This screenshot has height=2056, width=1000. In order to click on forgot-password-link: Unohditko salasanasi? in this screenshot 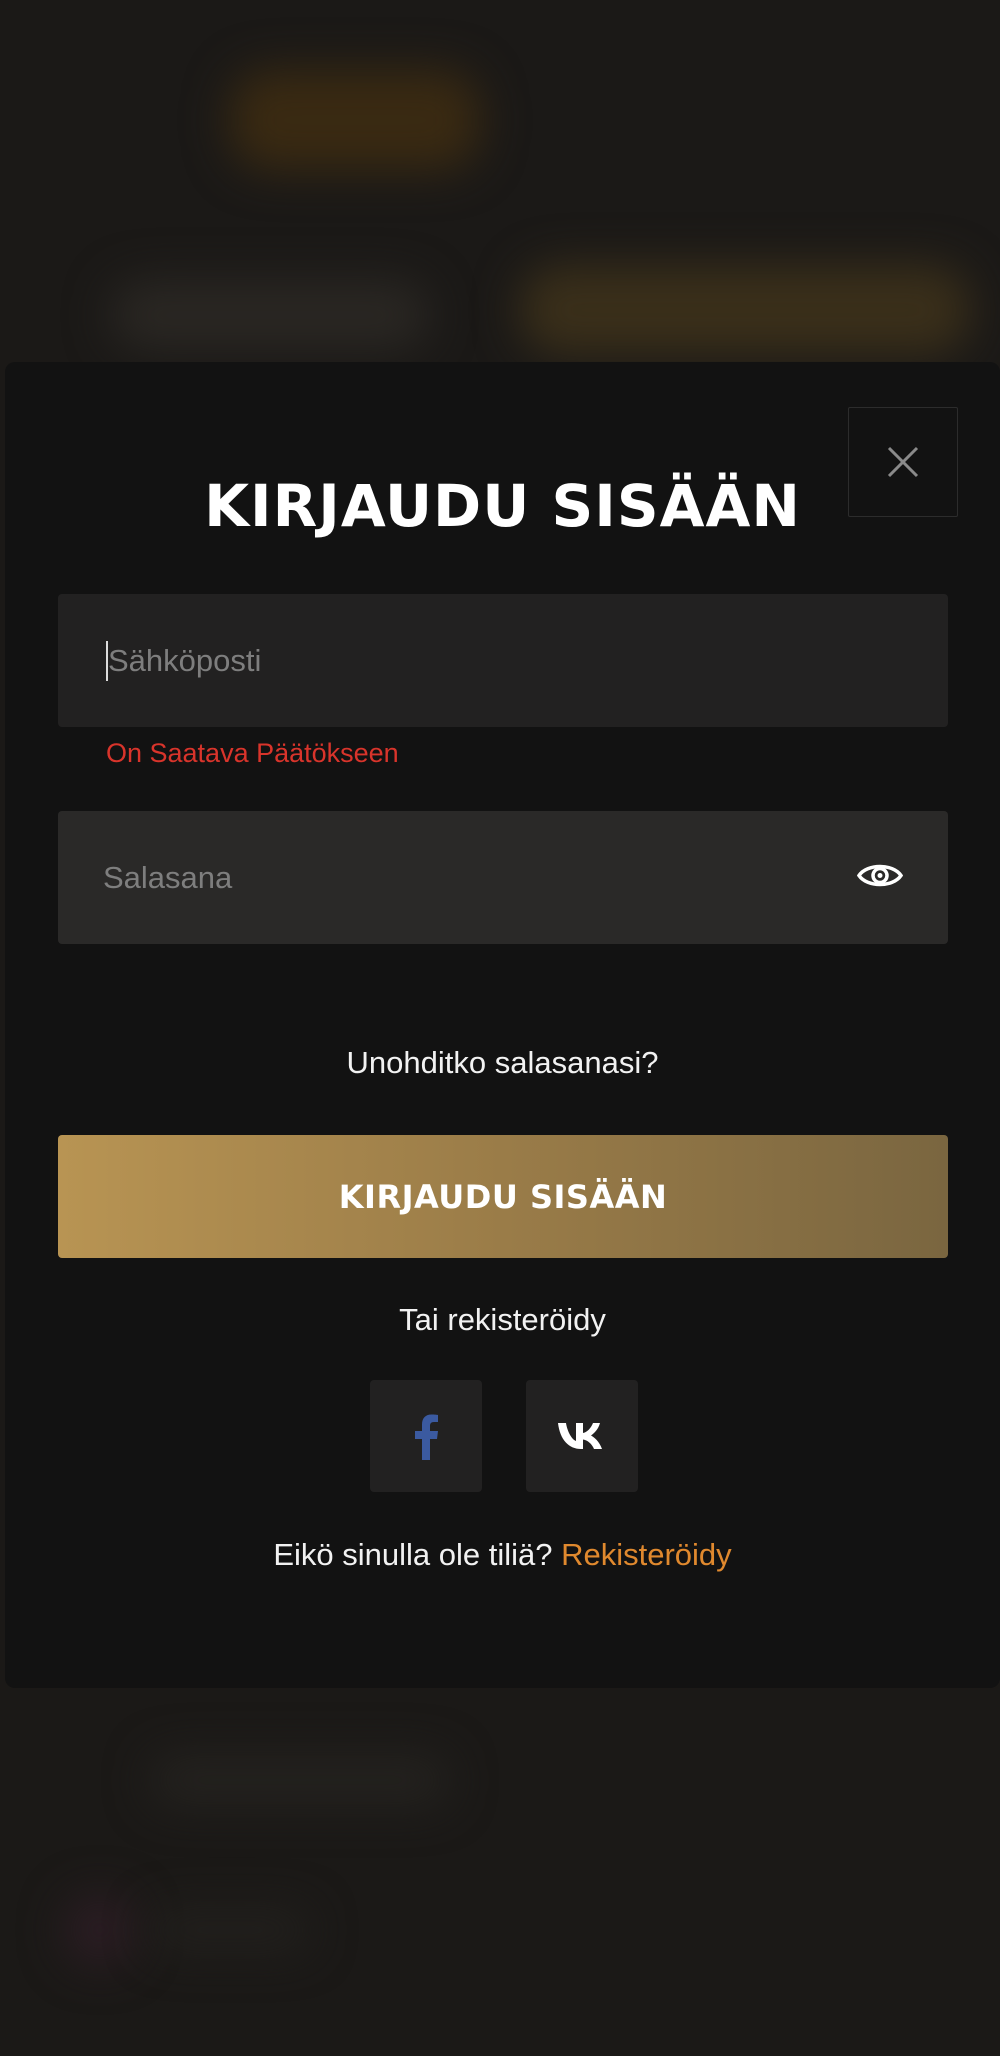, I will do `click(502, 1063)`.